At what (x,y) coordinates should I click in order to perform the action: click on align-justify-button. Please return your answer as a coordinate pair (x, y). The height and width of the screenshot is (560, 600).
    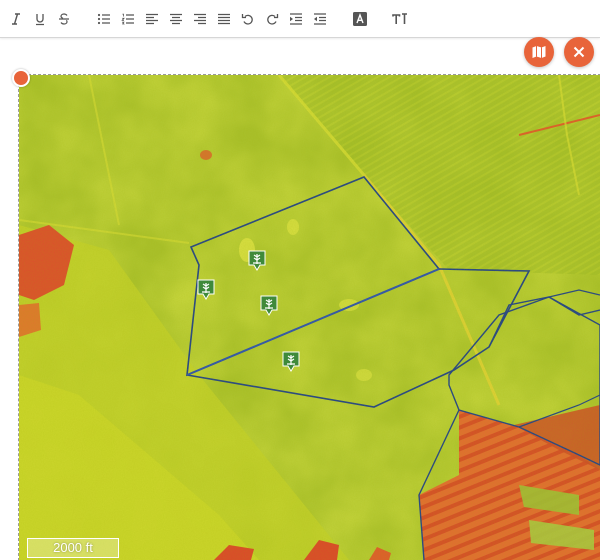
    Looking at the image, I should click on (224, 19).